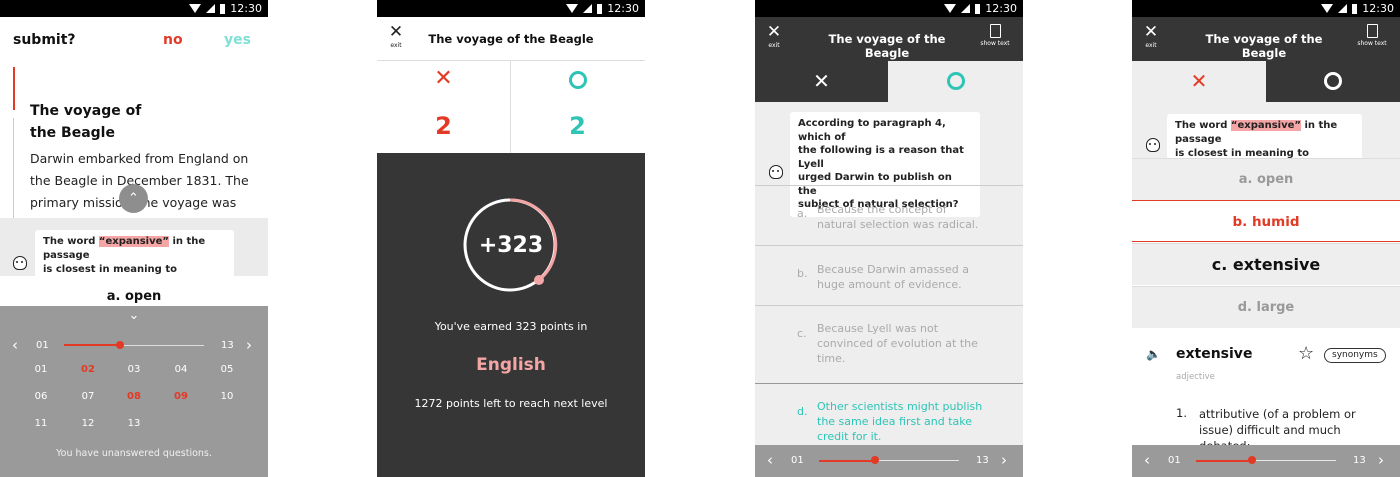  What do you see at coordinates (889, 284) in the screenshot?
I see `option-line: huge amount of evidence.` at bounding box center [889, 284].